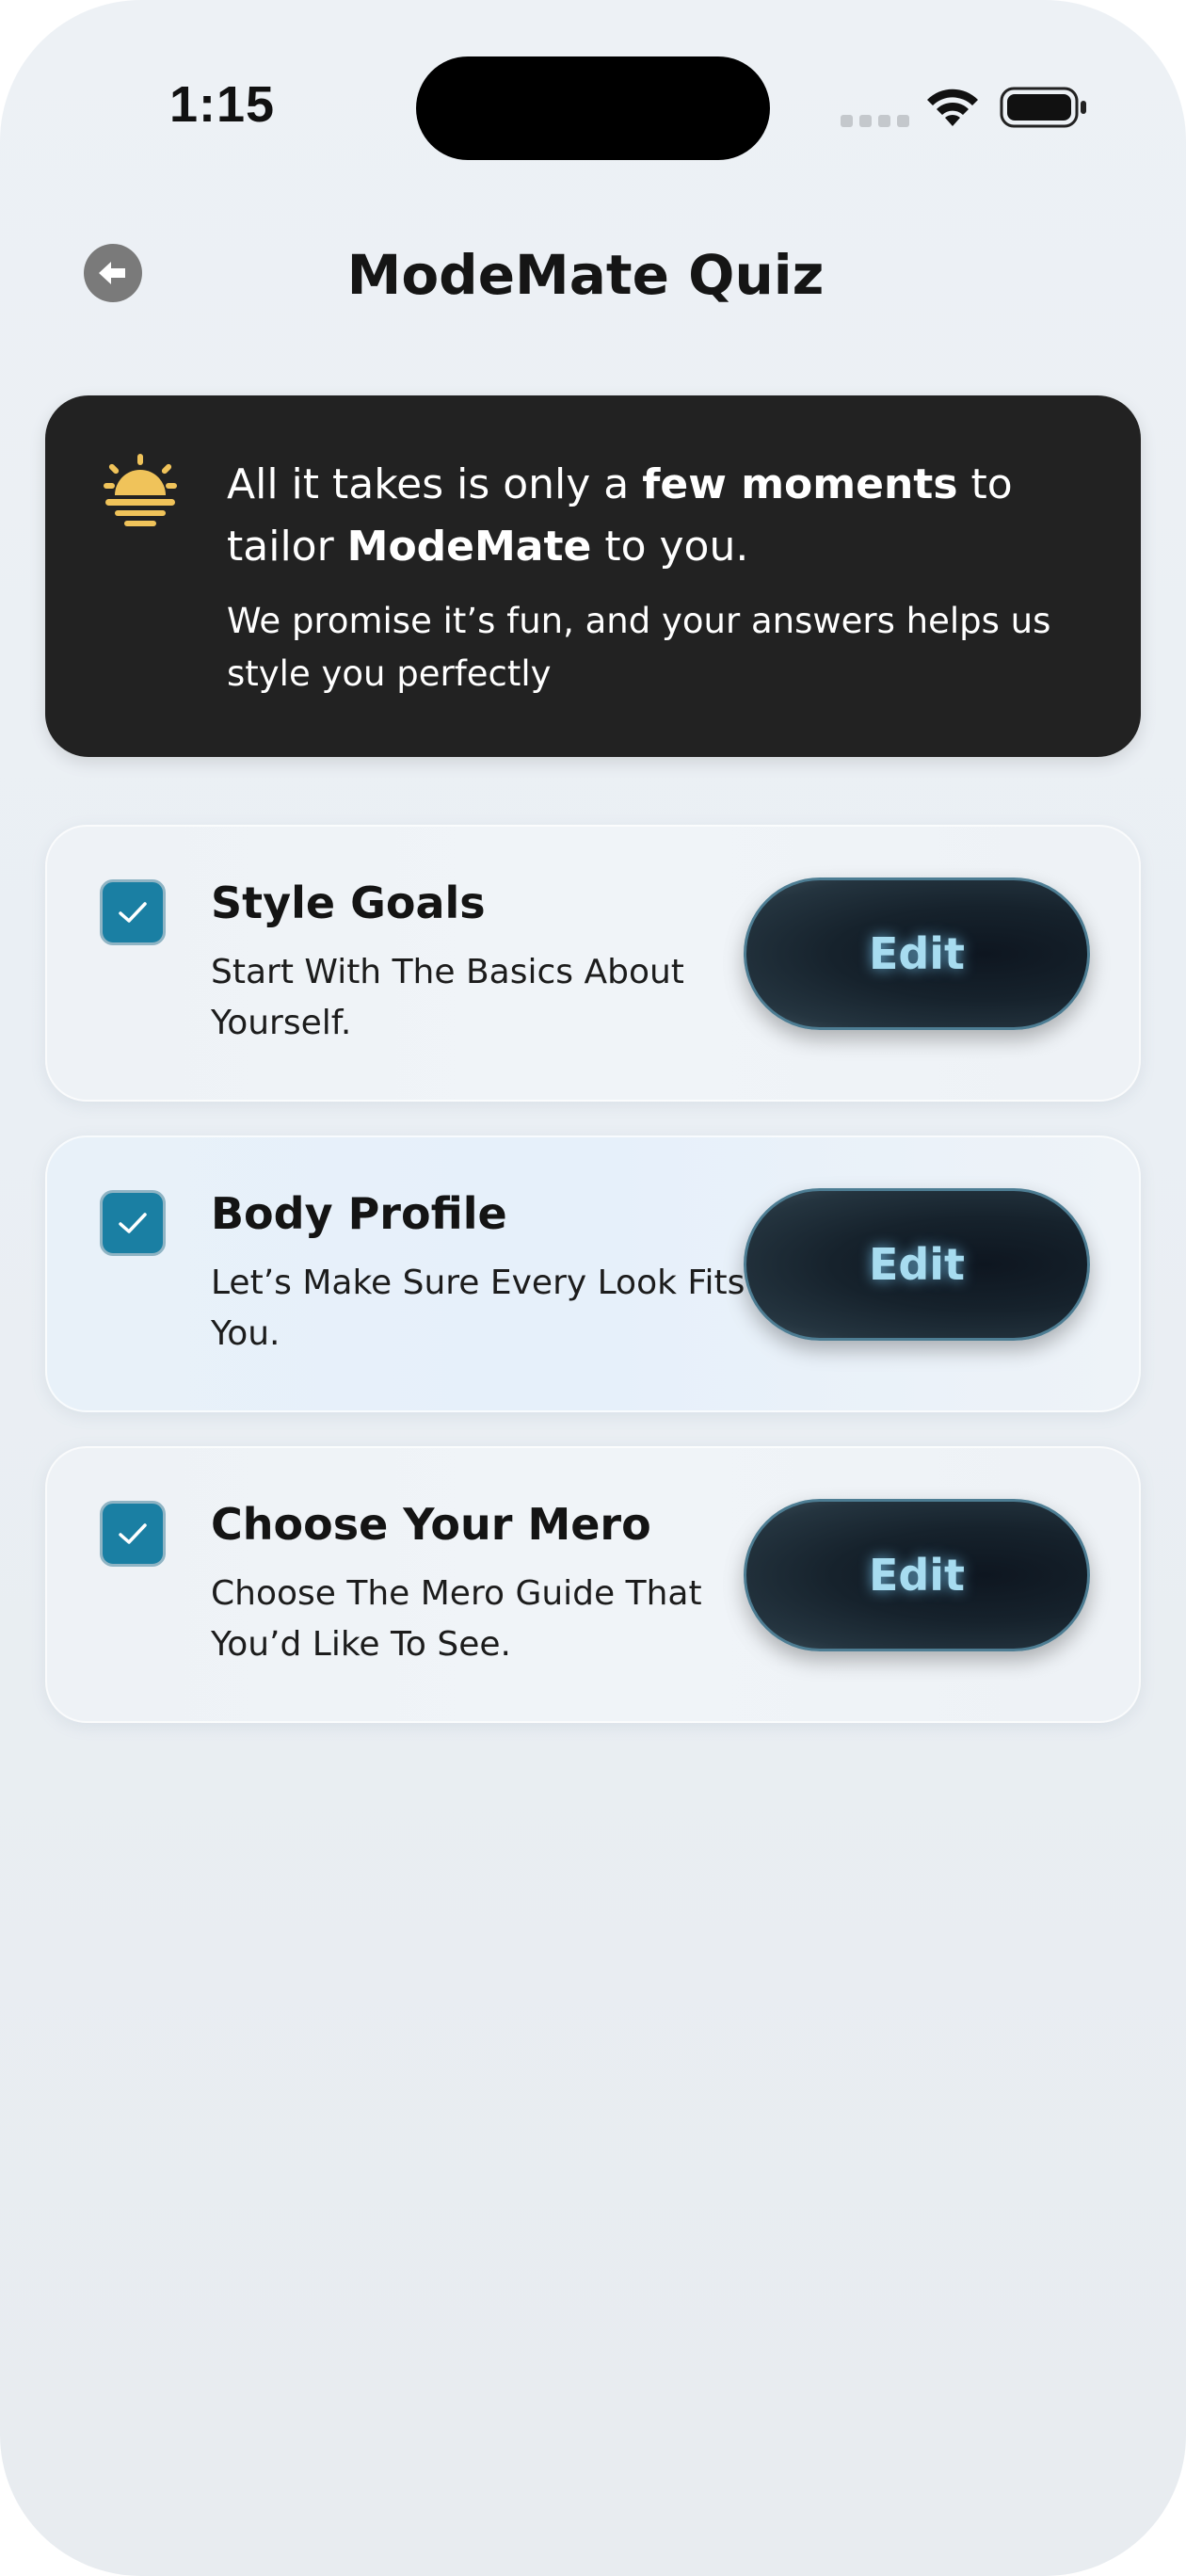  What do you see at coordinates (222, 104) in the screenshot?
I see `status-time: 1:15` at bounding box center [222, 104].